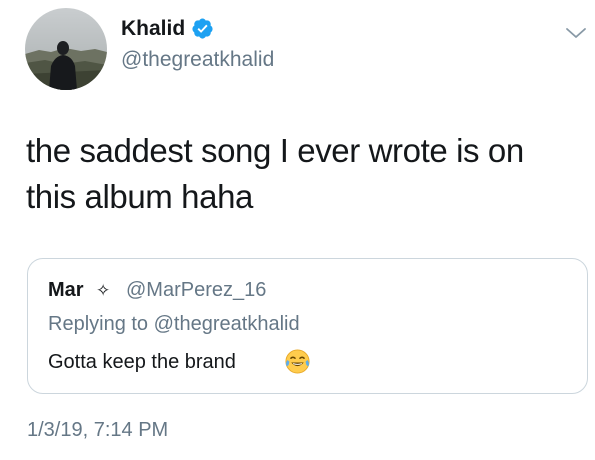 Image resolution: width=595 pixels, height=460 pixels. I want to click on quoted-handle: @MarPerez_16, so click(196, 290).